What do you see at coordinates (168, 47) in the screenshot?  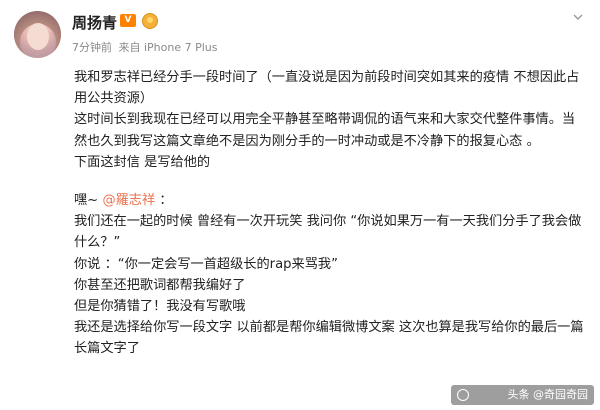 I see `post-source: 来自 iPhone 7 Plus` at bounding box center [168, 47].